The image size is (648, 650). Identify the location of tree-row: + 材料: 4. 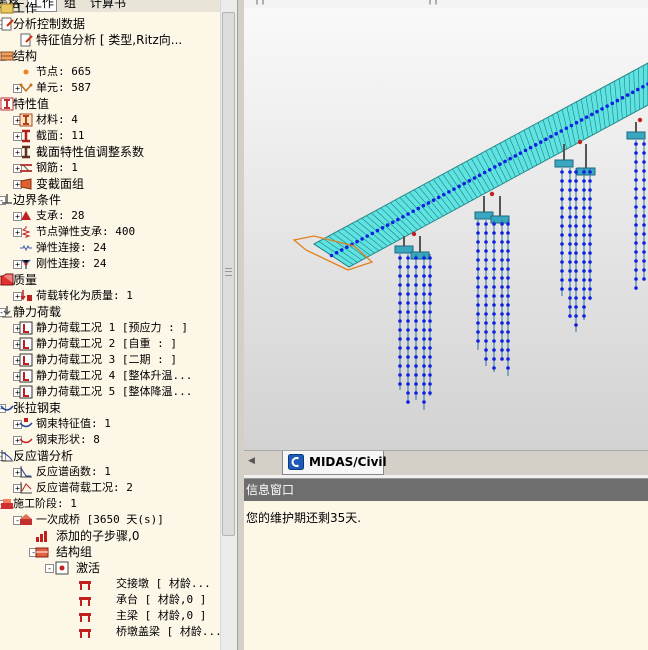
(110, 120).